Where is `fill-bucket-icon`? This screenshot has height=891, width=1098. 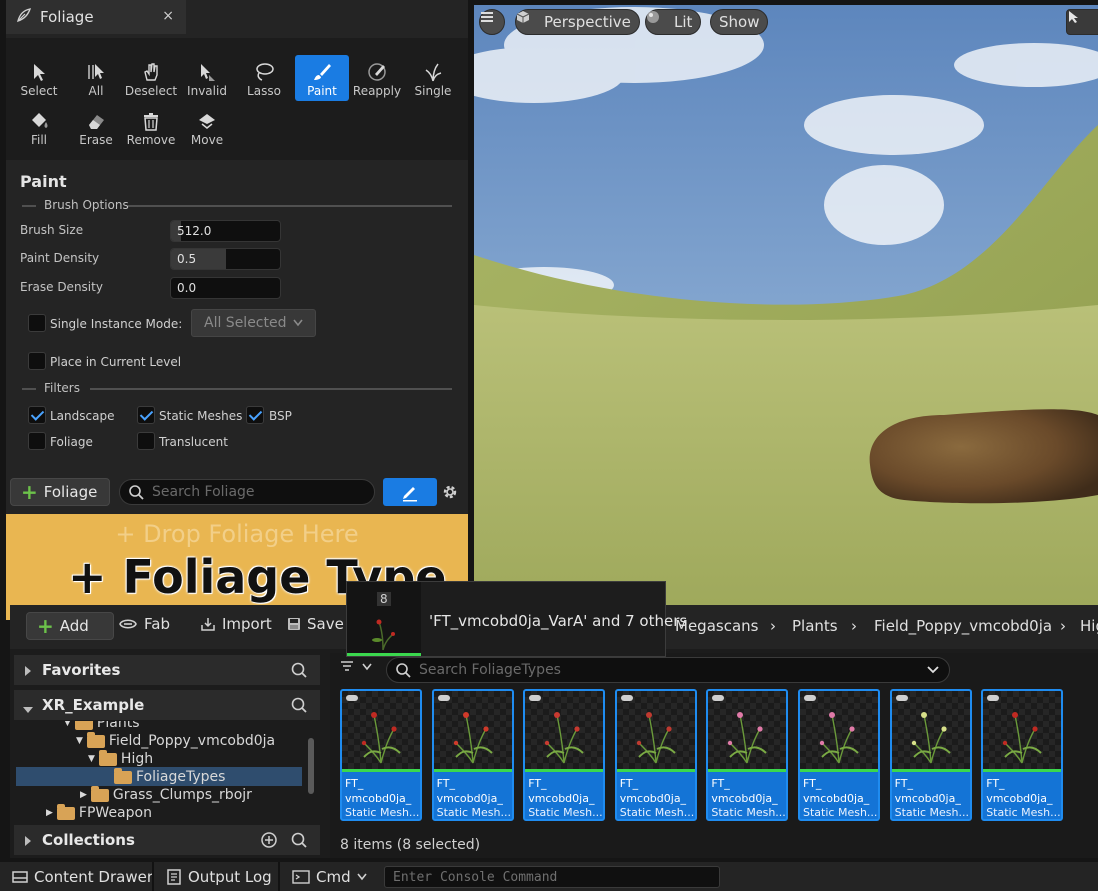 fill-bucket-icon is located at coordinates (40, 120).